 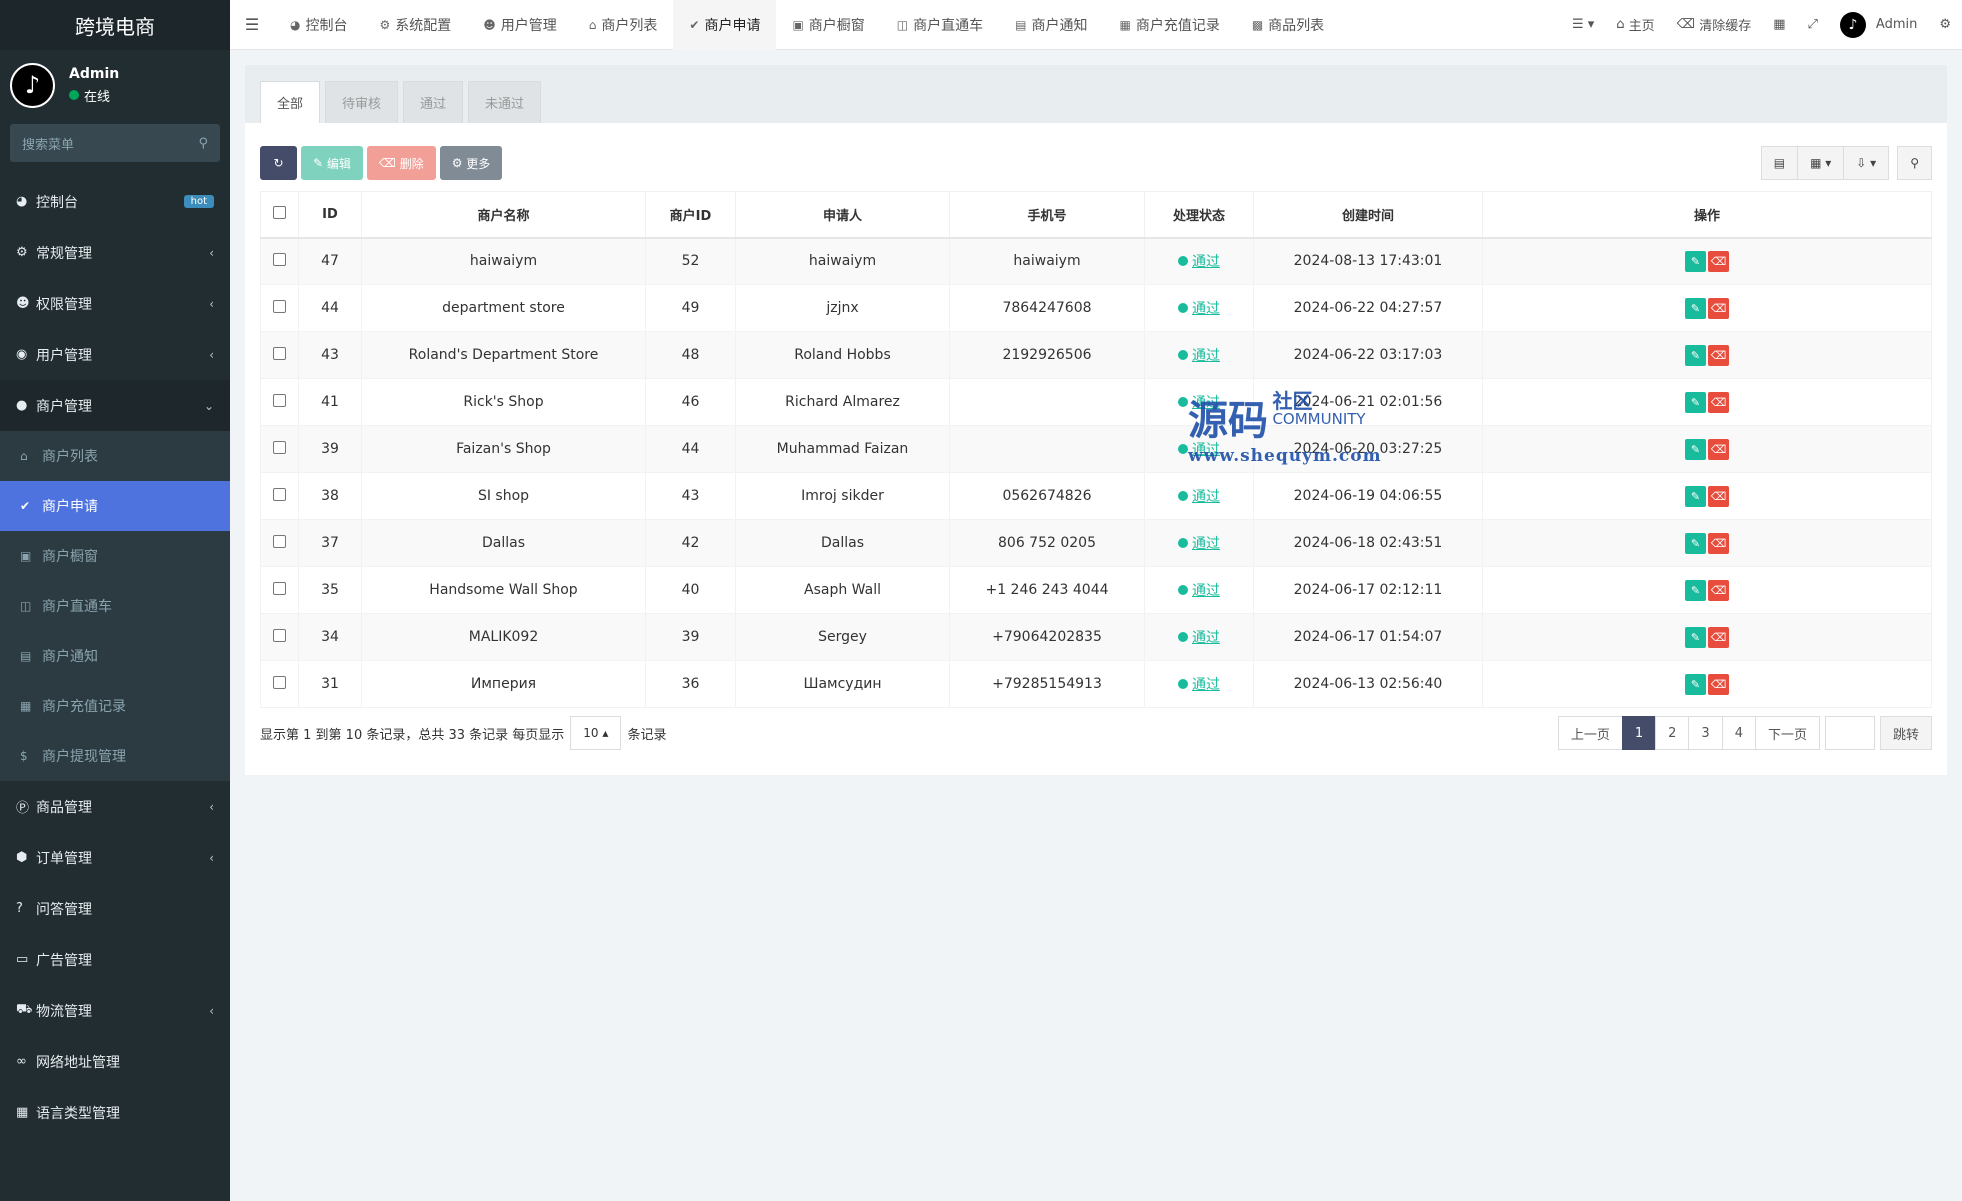 I want to click on page-3: 3, so click(x=1705, y=733).